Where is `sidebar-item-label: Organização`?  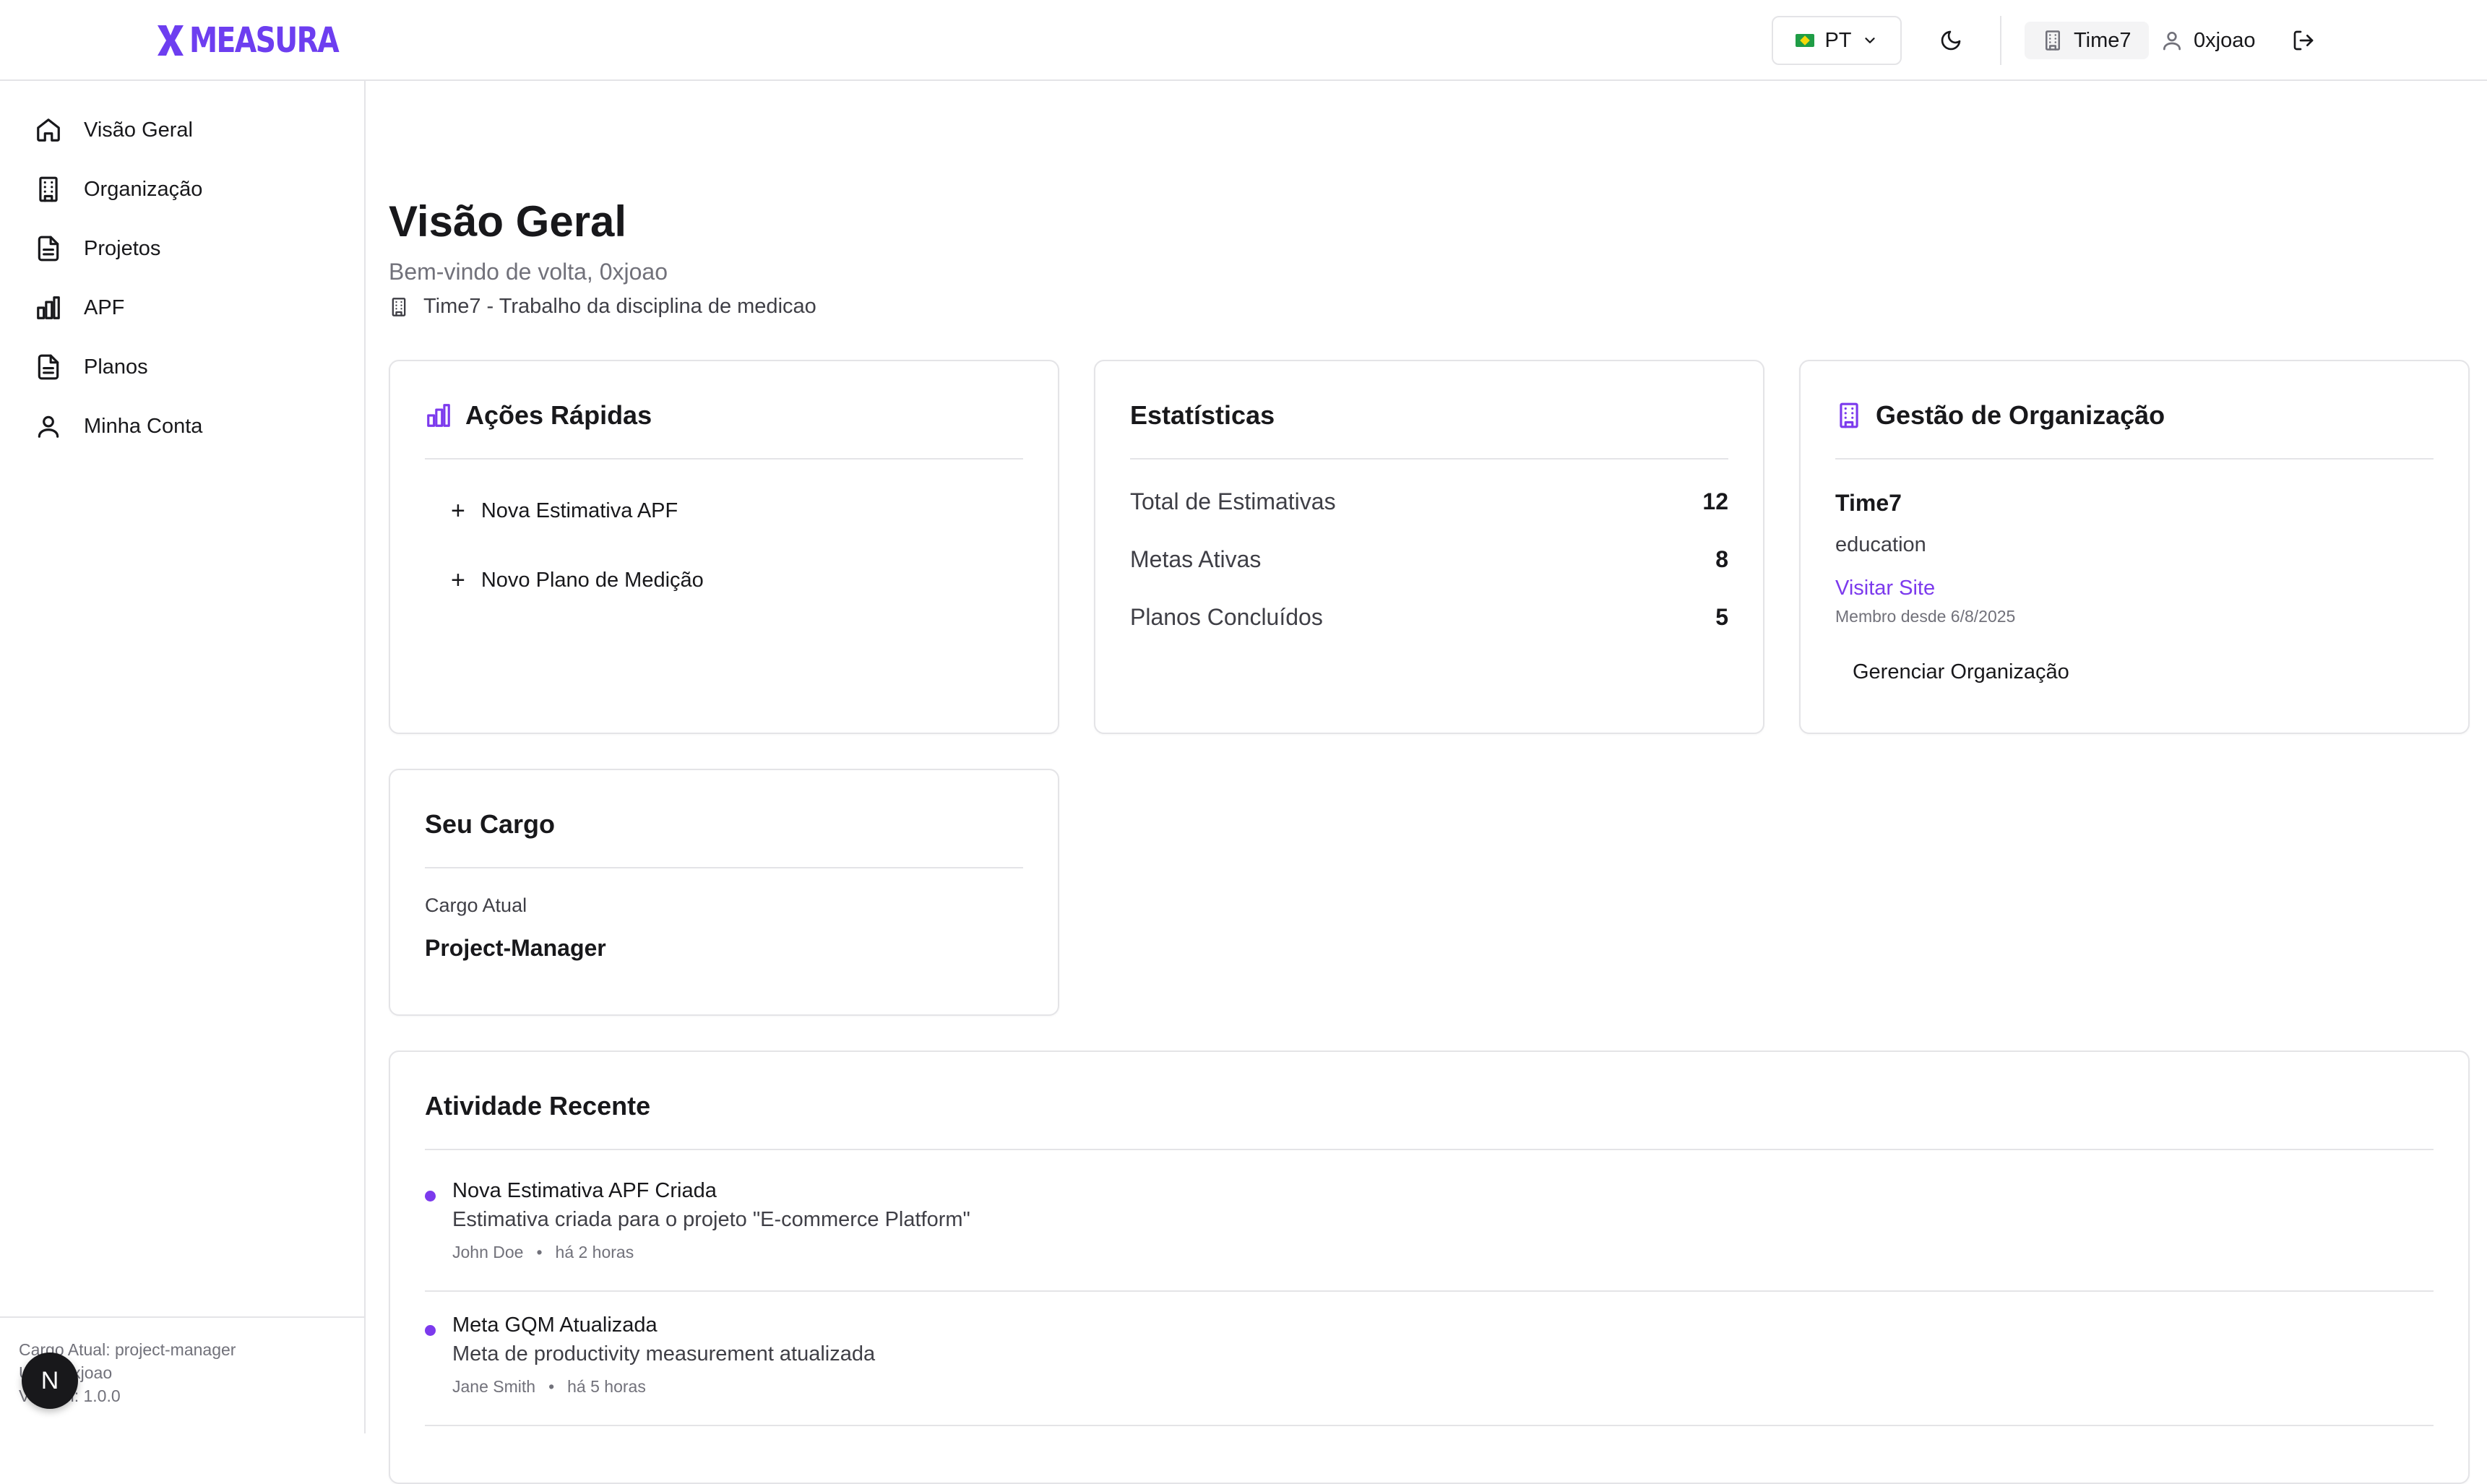
sidebar-item-label: Organização is located at coordinates (144, 189).